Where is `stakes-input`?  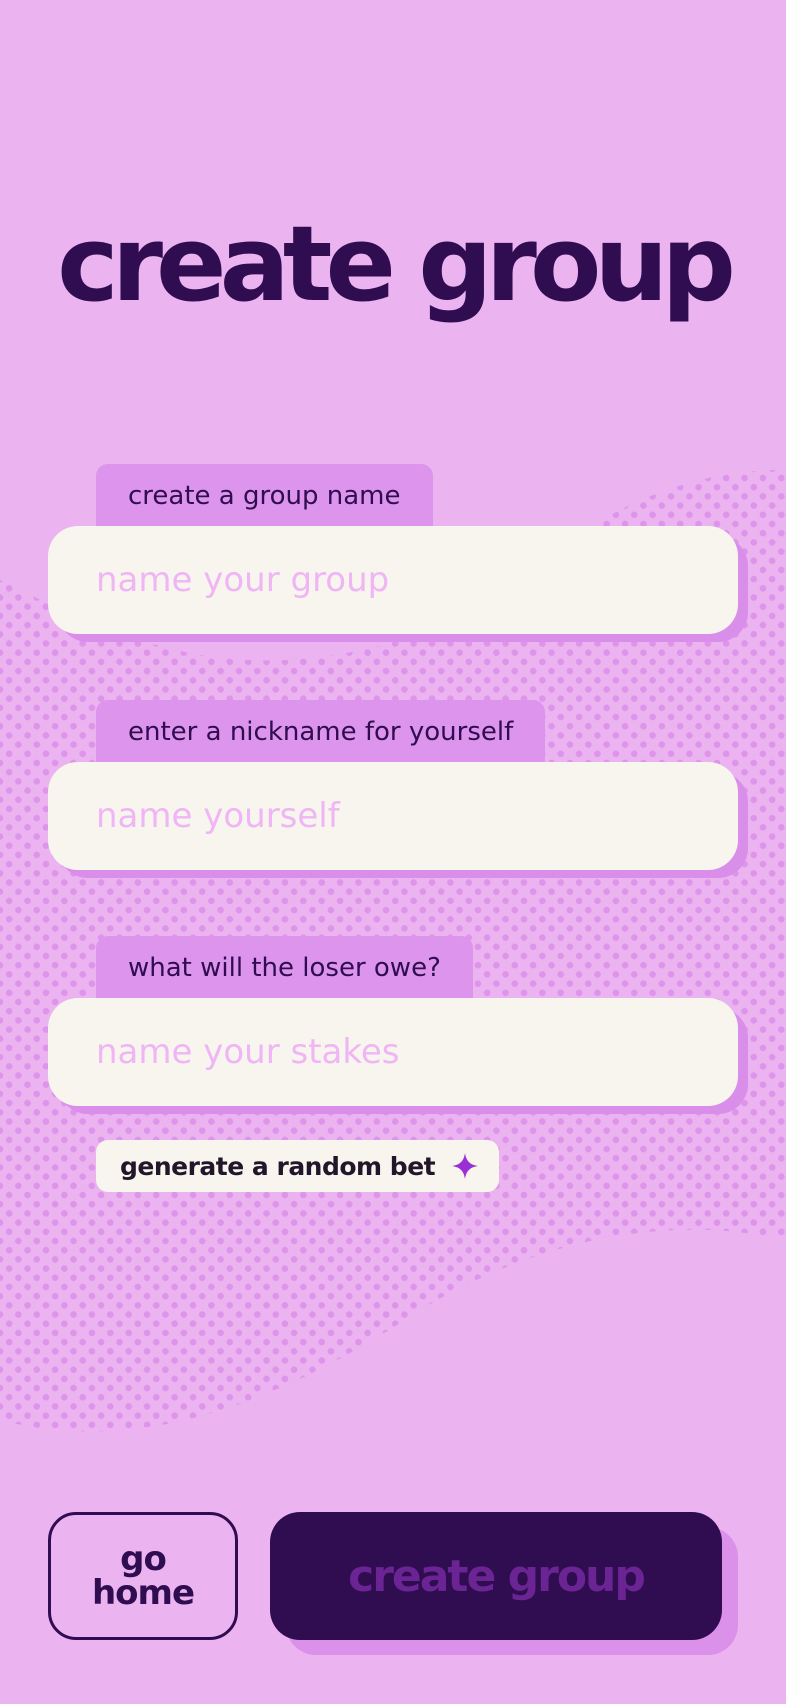 stakes-input is located at coordinates (393, 1052).